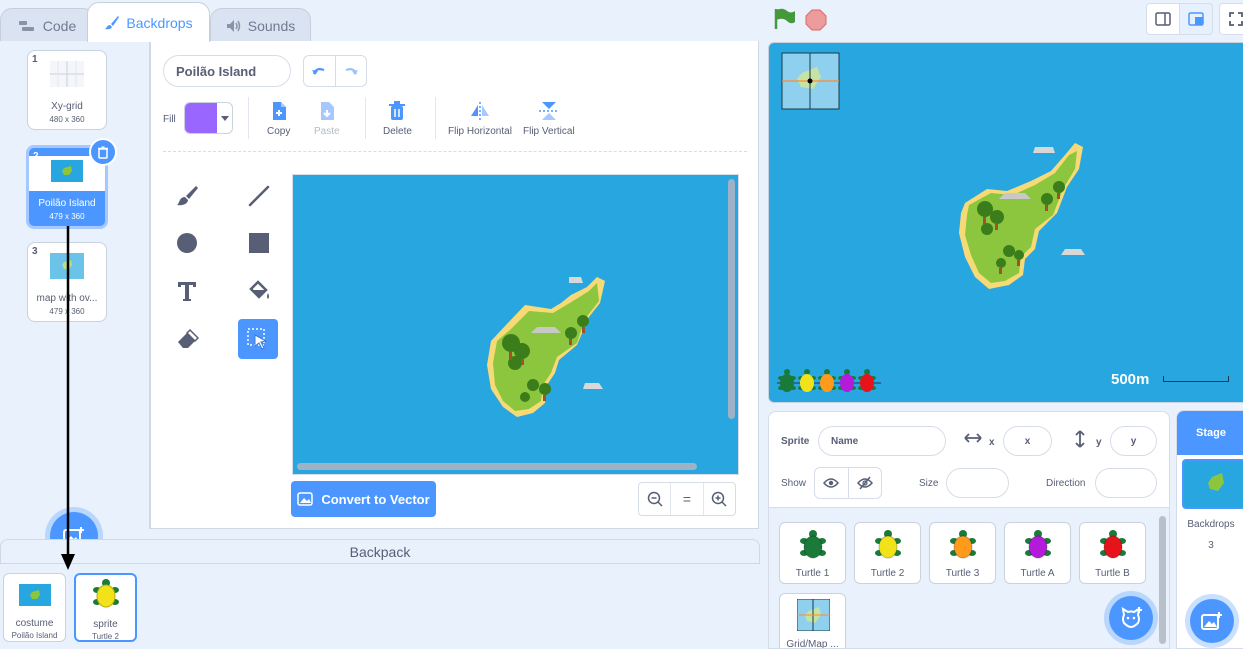 The height and width of the screenshot is (649, 1243). Describe the element at coordinates (397, 110) in the screenshot. I see `trash-icon` at that location.